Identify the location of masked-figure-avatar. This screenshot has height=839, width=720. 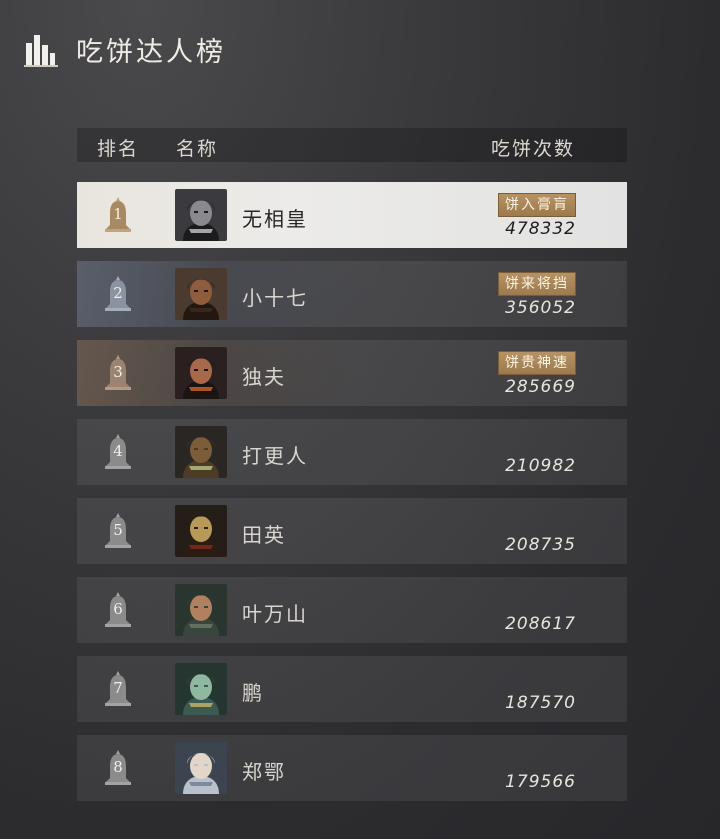
(201, 531).